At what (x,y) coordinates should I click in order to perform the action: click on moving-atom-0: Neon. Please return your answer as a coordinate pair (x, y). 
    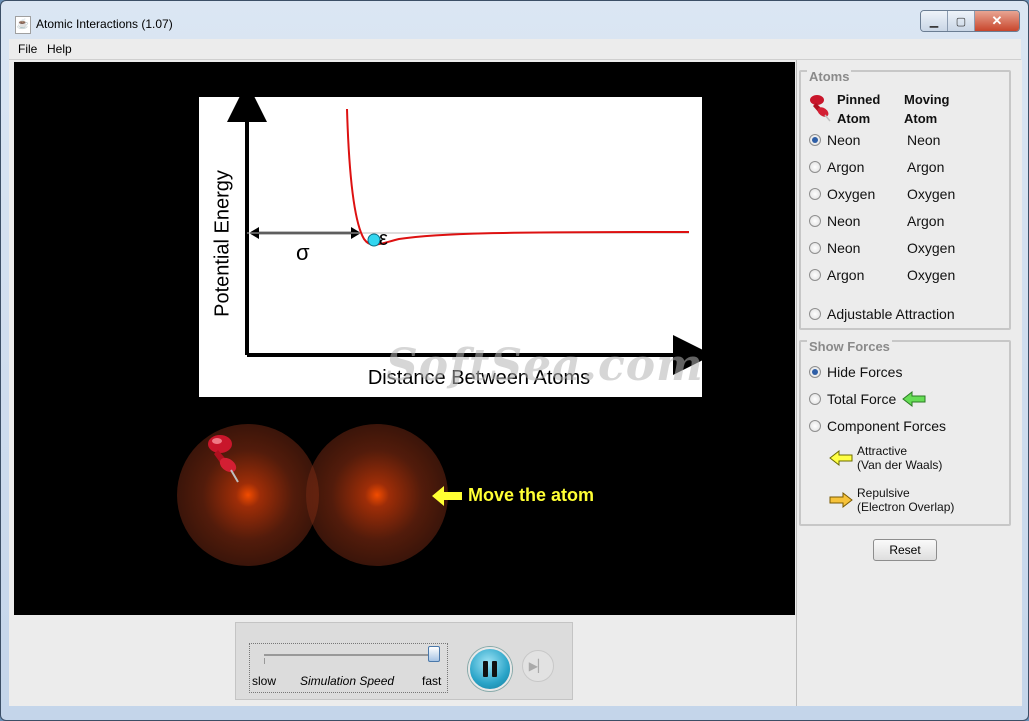
    Looking at the image, I should click on (924, 140).